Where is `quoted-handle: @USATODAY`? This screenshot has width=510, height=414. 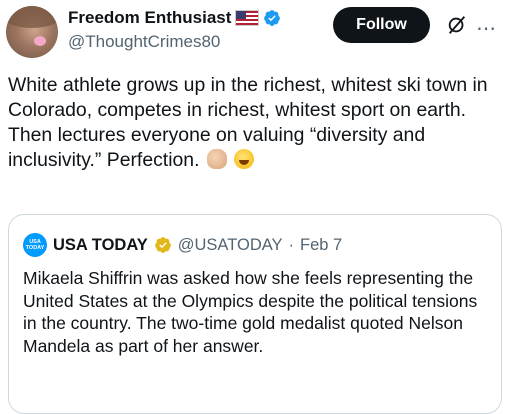
quoted-handle: @USATODAY is located at coordinates (230, 245).